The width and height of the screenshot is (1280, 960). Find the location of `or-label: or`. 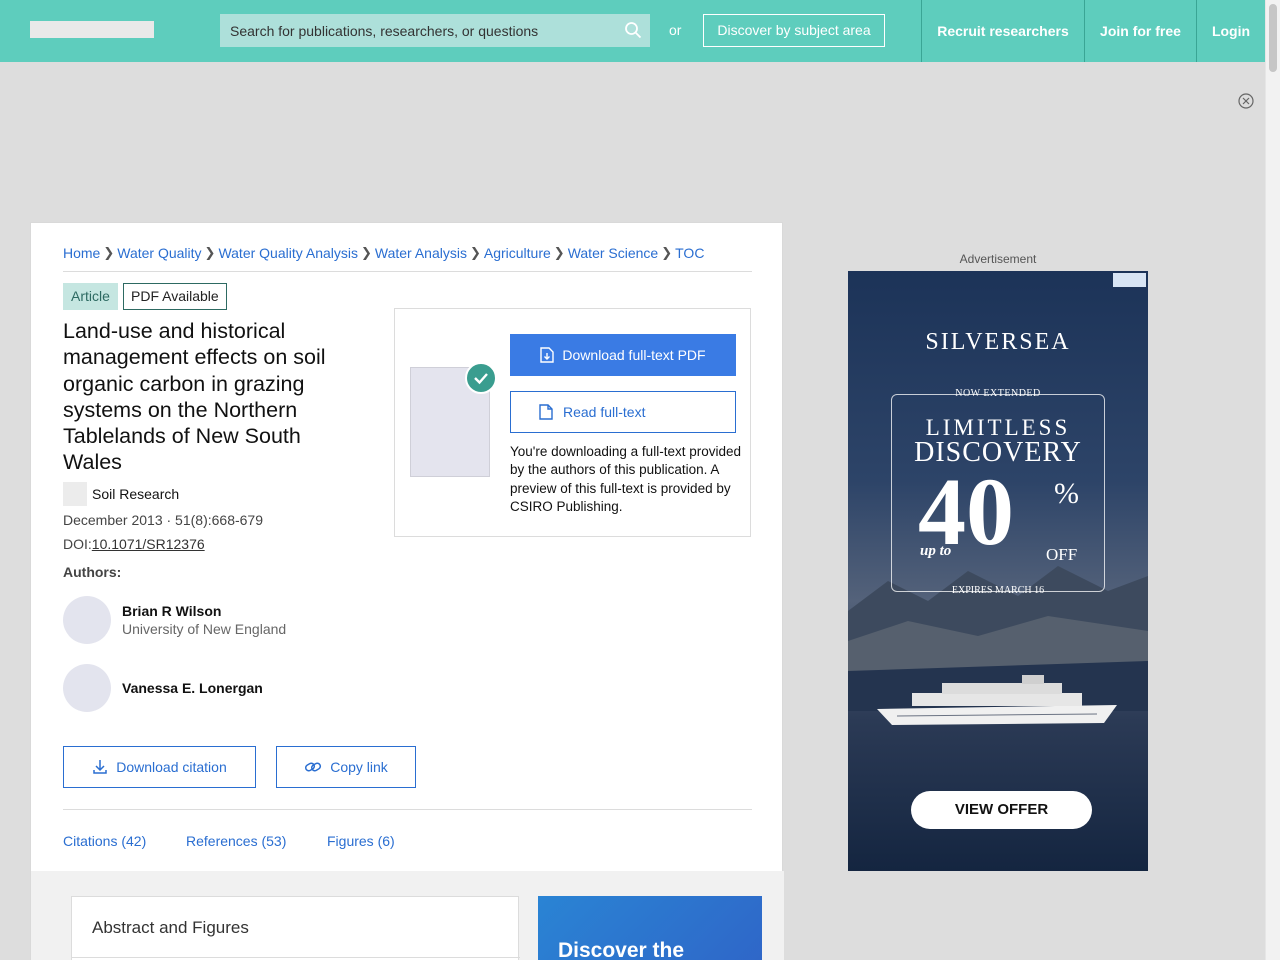

or-label: or is located at coordinates (675, 30).